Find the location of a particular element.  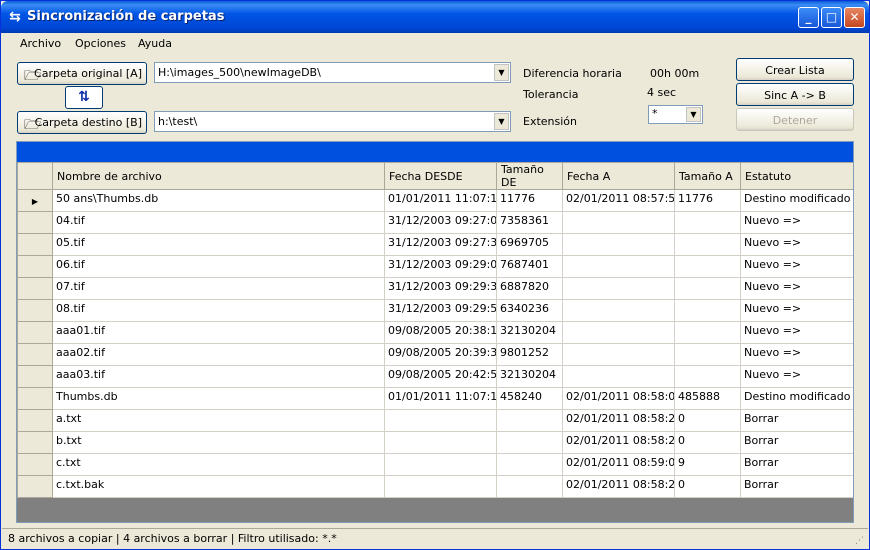

column-header: Fecha DESDE is located at coordinates (440, 176).